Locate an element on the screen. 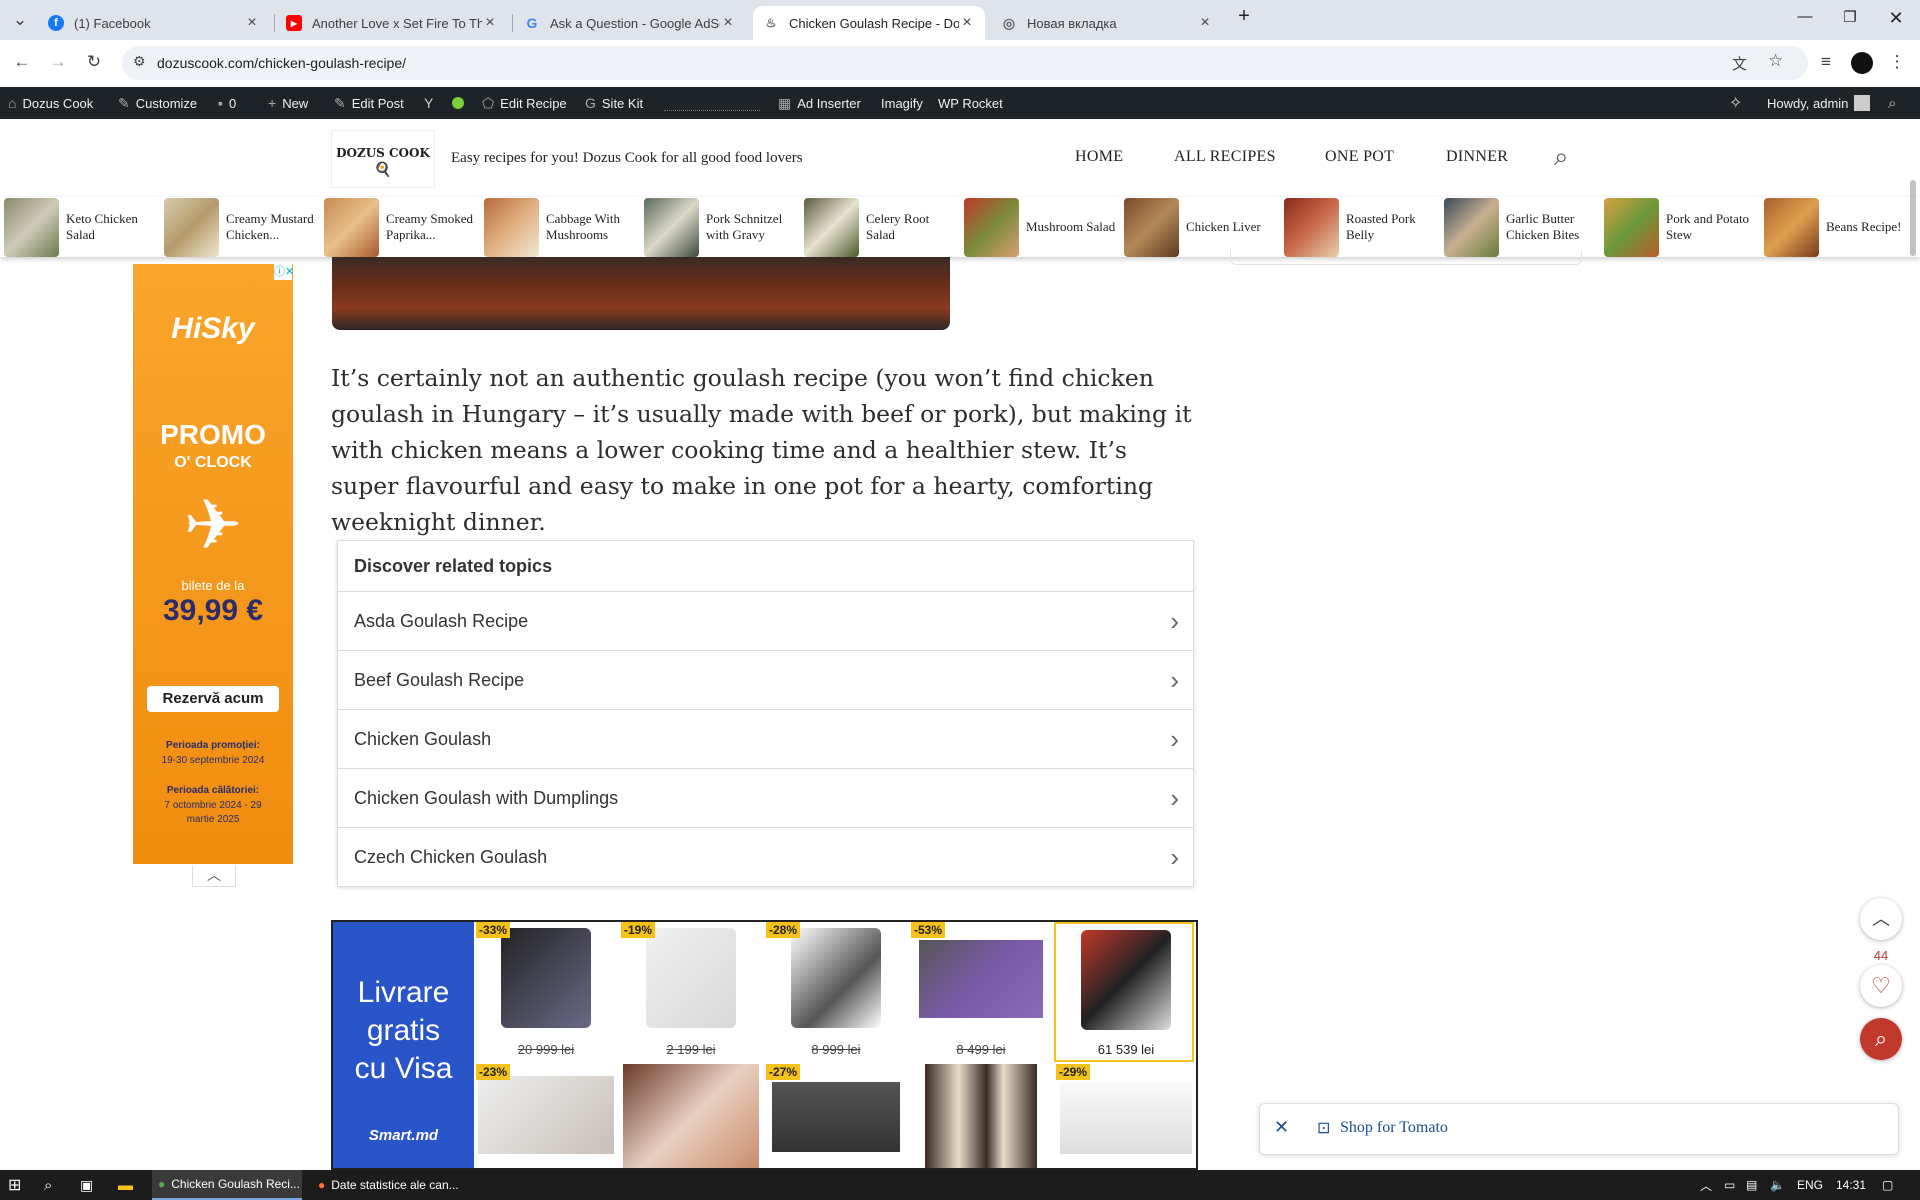 The image size is (1920, 1200). minimize-icon: — is located at coordinates (1805, 20).